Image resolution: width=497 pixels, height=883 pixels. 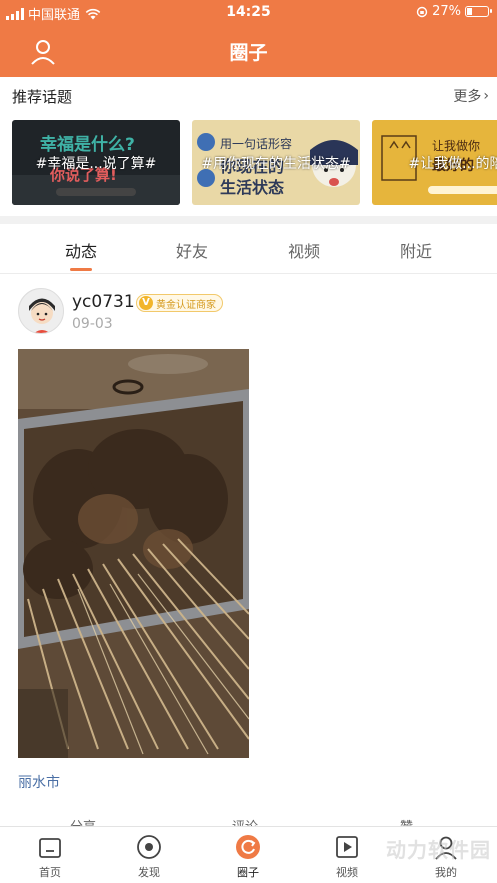 What do you see at coordinates (248, 847) in the screenshot?
I see `circle-icon` at bounding box center [248, 847].